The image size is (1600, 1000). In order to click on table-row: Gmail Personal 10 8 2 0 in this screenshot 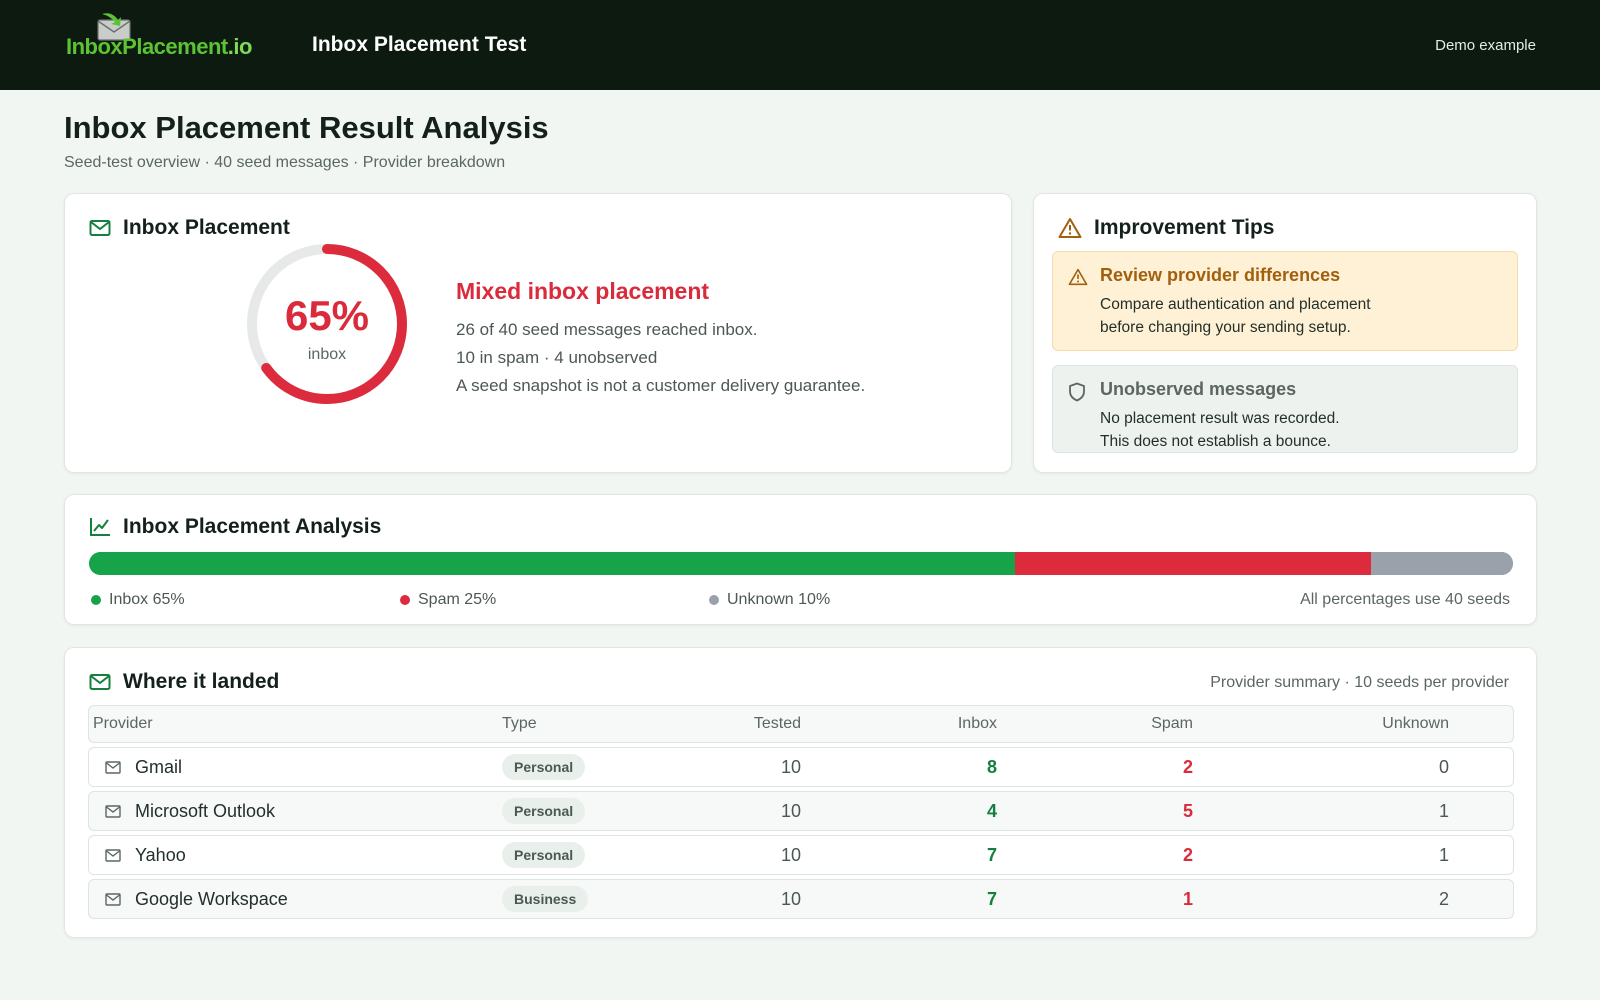, I will do `click(801, 767)`.